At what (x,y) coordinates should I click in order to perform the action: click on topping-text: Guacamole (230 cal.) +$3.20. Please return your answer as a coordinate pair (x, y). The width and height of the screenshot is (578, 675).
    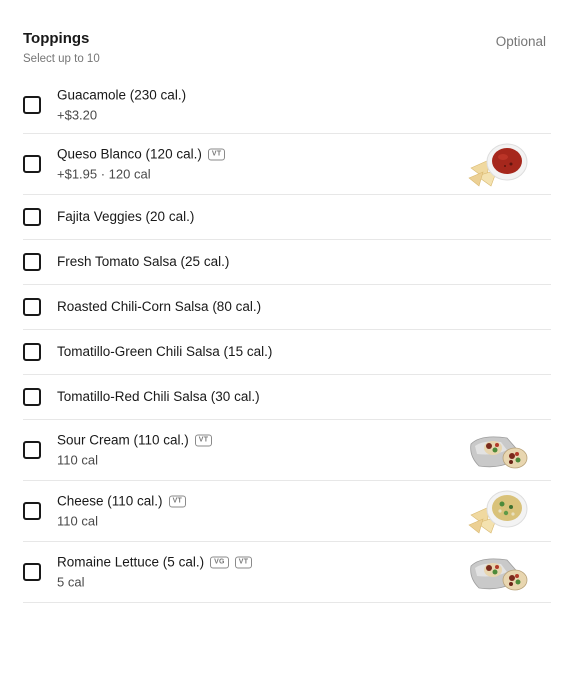
    Looking at the image, I should click on (121, 104).